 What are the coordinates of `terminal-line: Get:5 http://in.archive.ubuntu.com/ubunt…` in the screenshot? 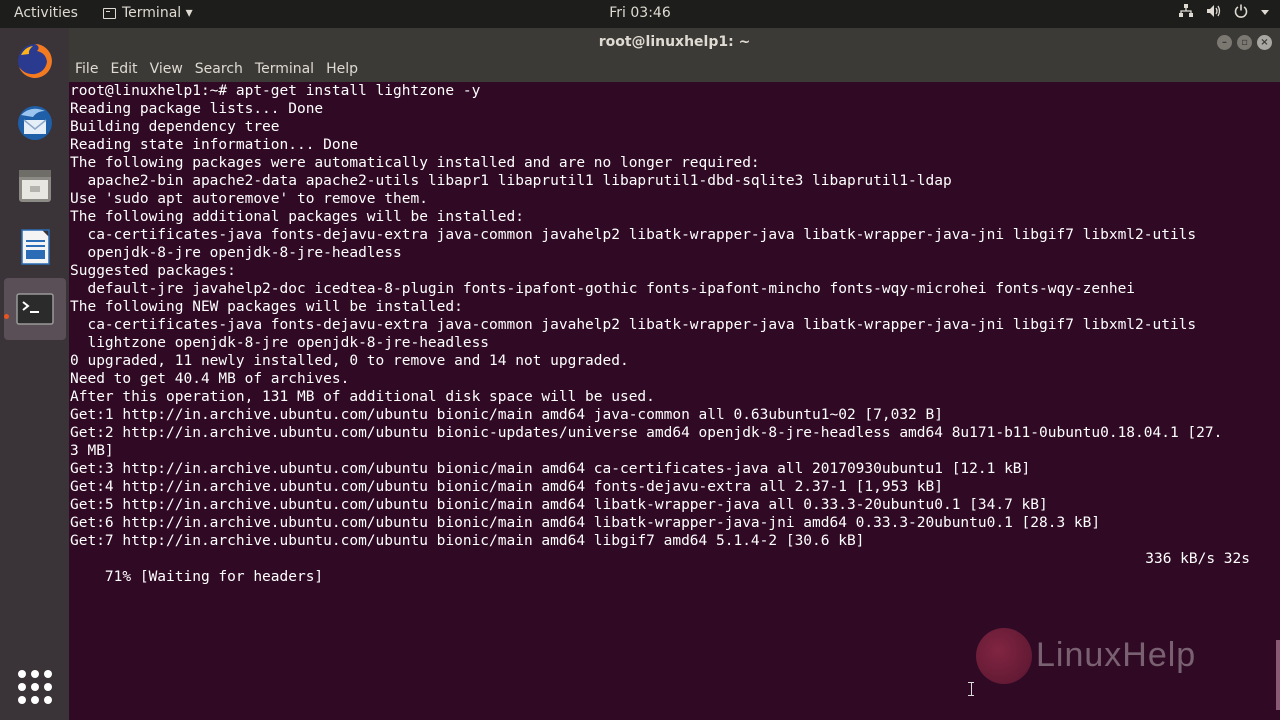 It's located at (559, 505).